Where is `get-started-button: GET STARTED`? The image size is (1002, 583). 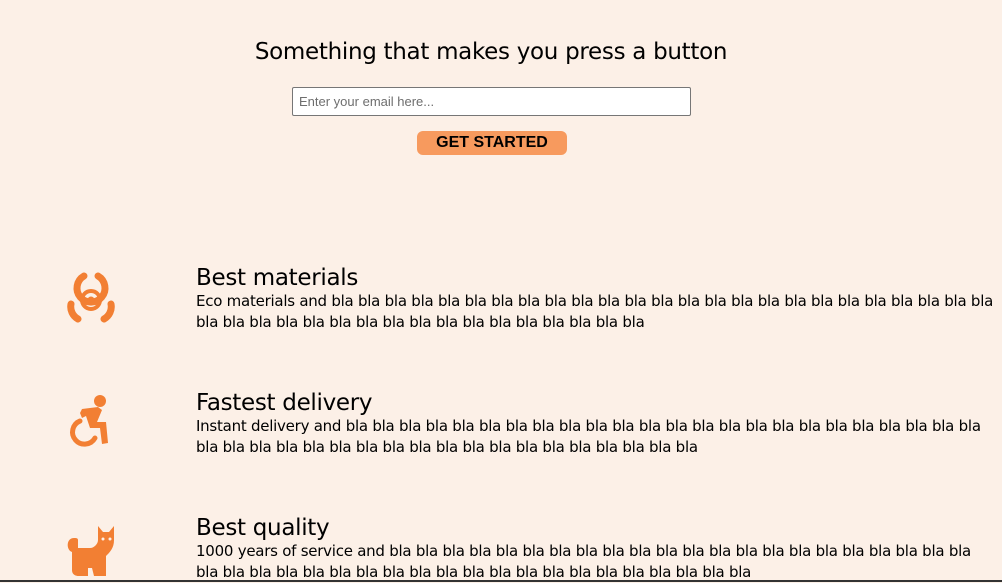
get-started-button: GET STARTED is located at coordinates (492, 143).